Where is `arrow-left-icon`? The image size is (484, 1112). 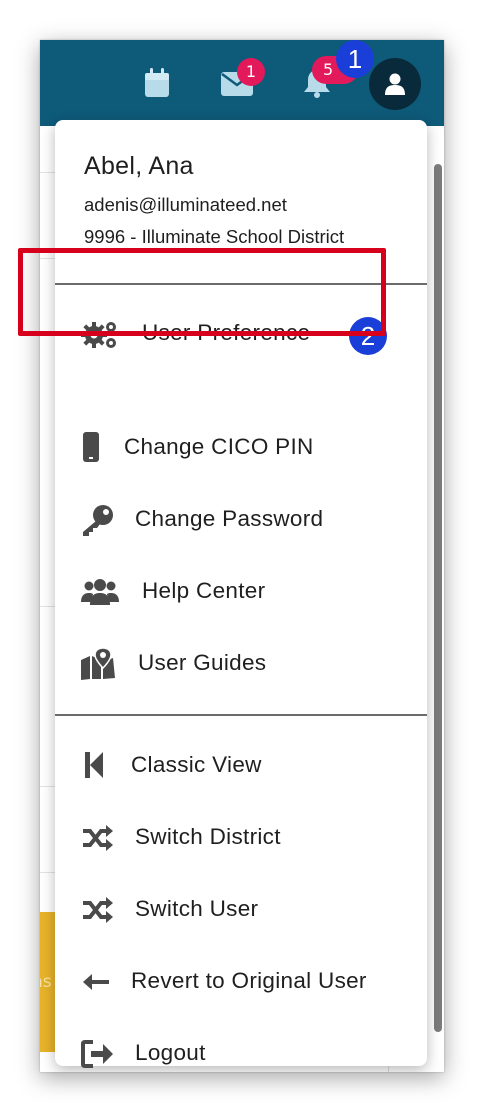 arrow-left-icon is located at coordinates (99, 982).